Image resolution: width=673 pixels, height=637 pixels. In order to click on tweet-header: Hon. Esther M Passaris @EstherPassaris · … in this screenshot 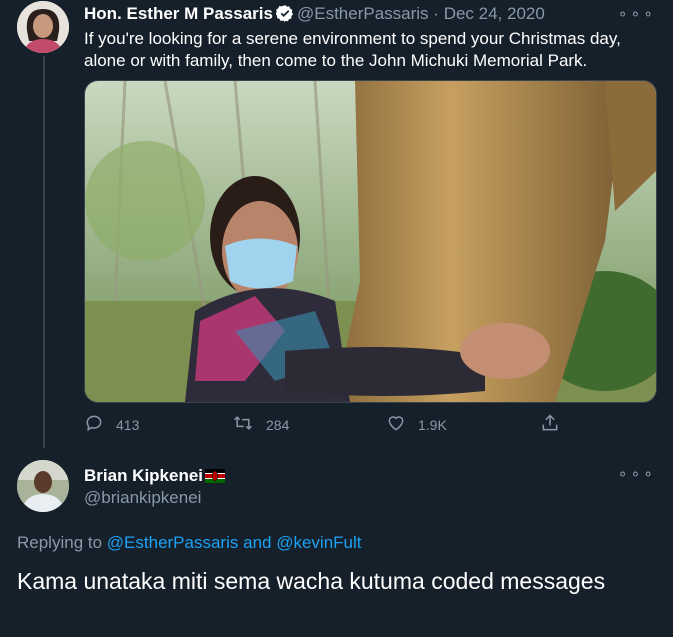, I will do `click(314, 15)`.